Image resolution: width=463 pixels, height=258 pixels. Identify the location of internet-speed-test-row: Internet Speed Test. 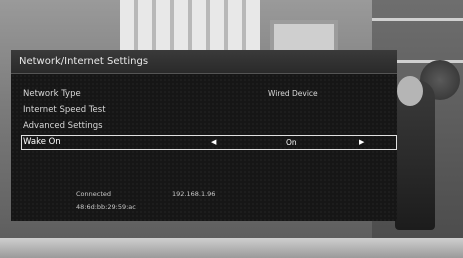
(209, 110).